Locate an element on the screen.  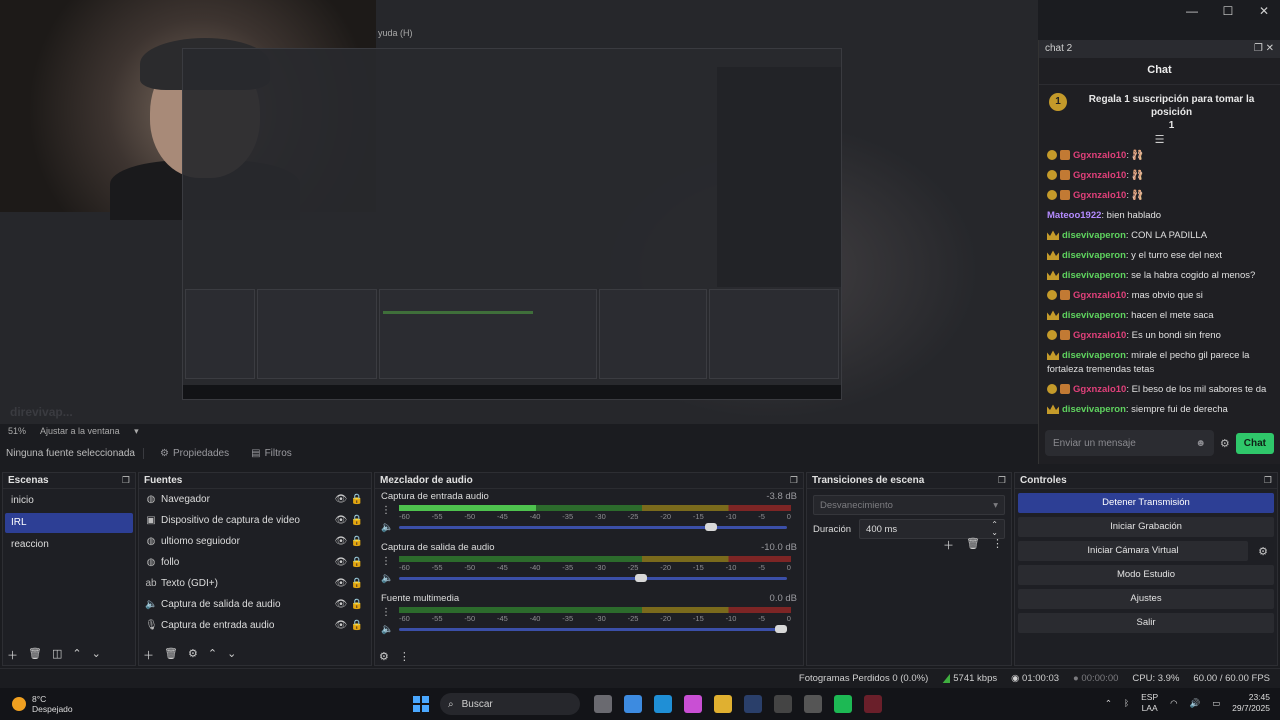
copilot-icon is located at coordinates (693, 704).